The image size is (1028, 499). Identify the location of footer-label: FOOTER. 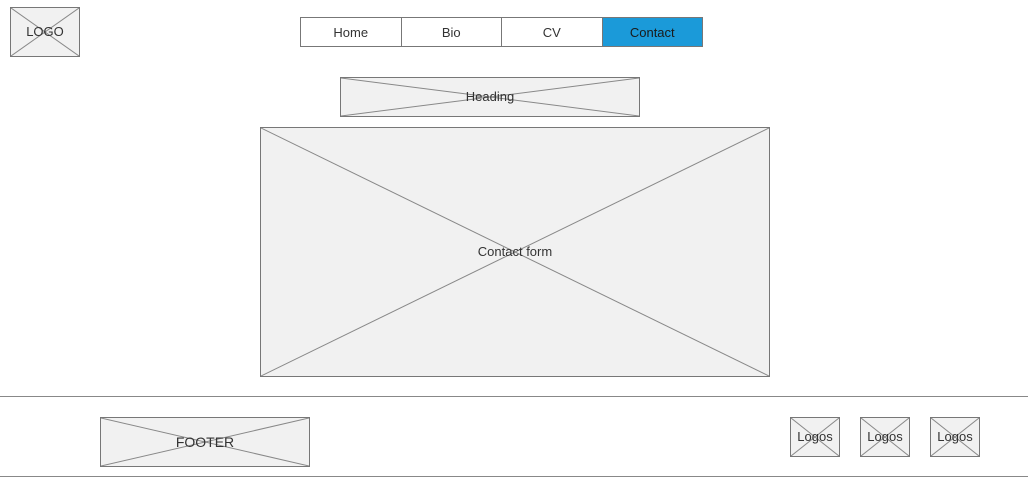
(205, 442).